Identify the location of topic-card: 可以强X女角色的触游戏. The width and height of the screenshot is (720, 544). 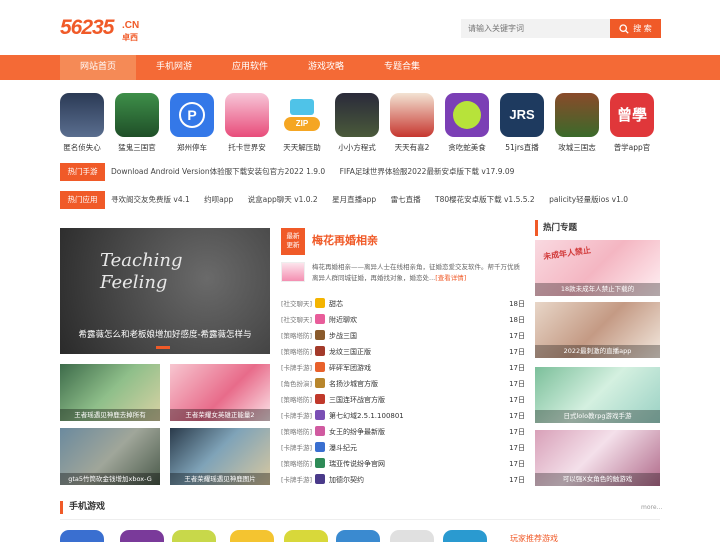
(597, 458).